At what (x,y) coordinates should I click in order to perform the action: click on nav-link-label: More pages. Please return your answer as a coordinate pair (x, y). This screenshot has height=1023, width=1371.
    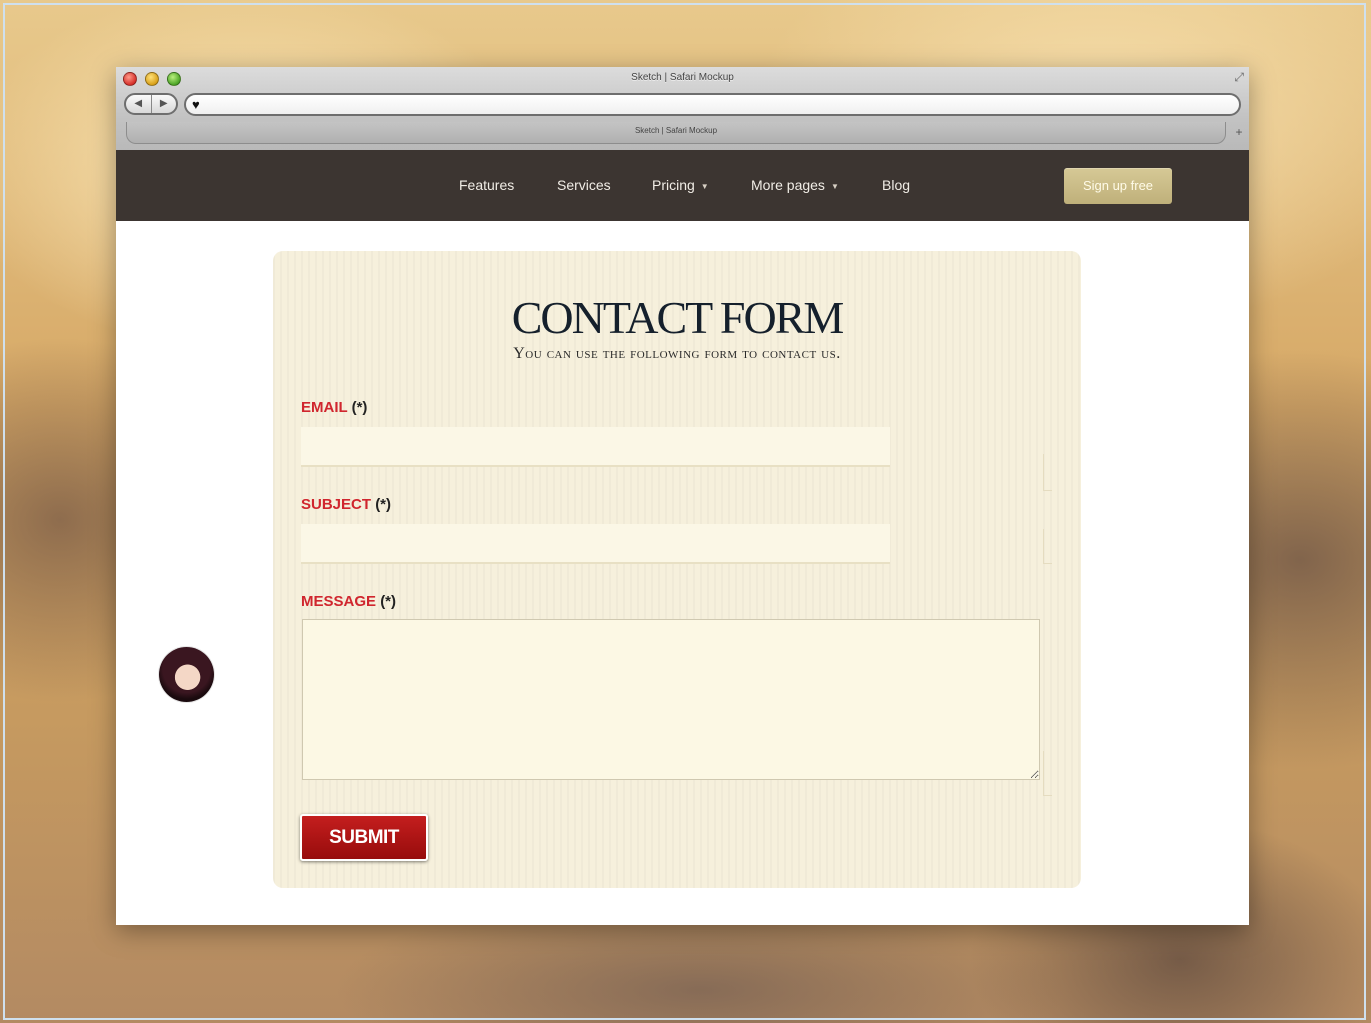
    Looking at the image, I should click on (788, 185).